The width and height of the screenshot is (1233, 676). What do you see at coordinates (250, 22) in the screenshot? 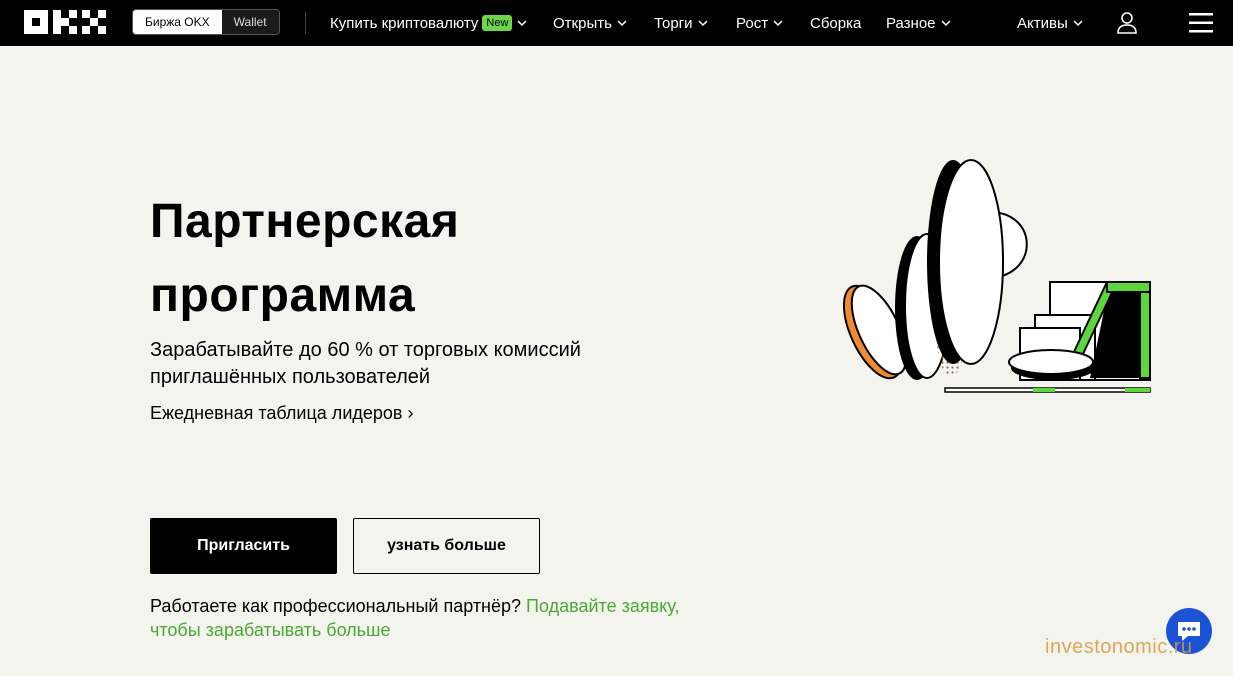
I see `switch-wallet: Wallet` at bounding box center [250, 22].